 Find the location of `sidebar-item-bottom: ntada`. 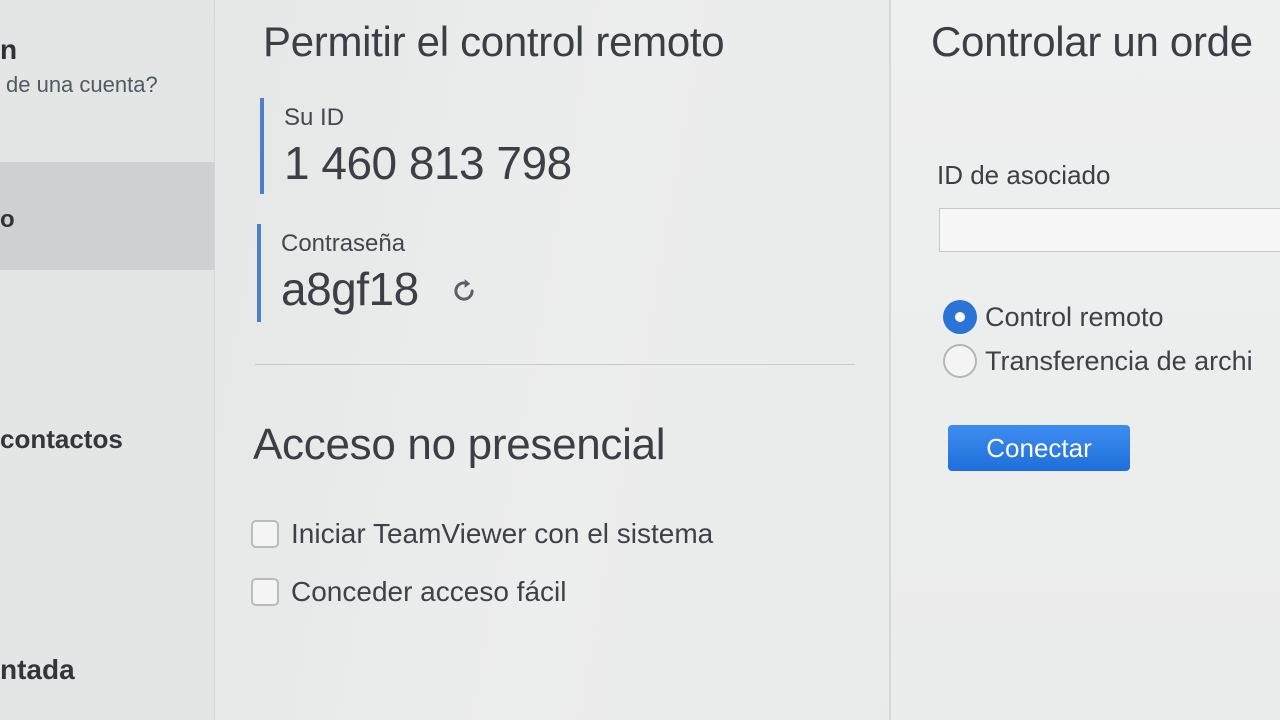

sidebar-item-bottom: ntada is located at coordinates (37, 670).